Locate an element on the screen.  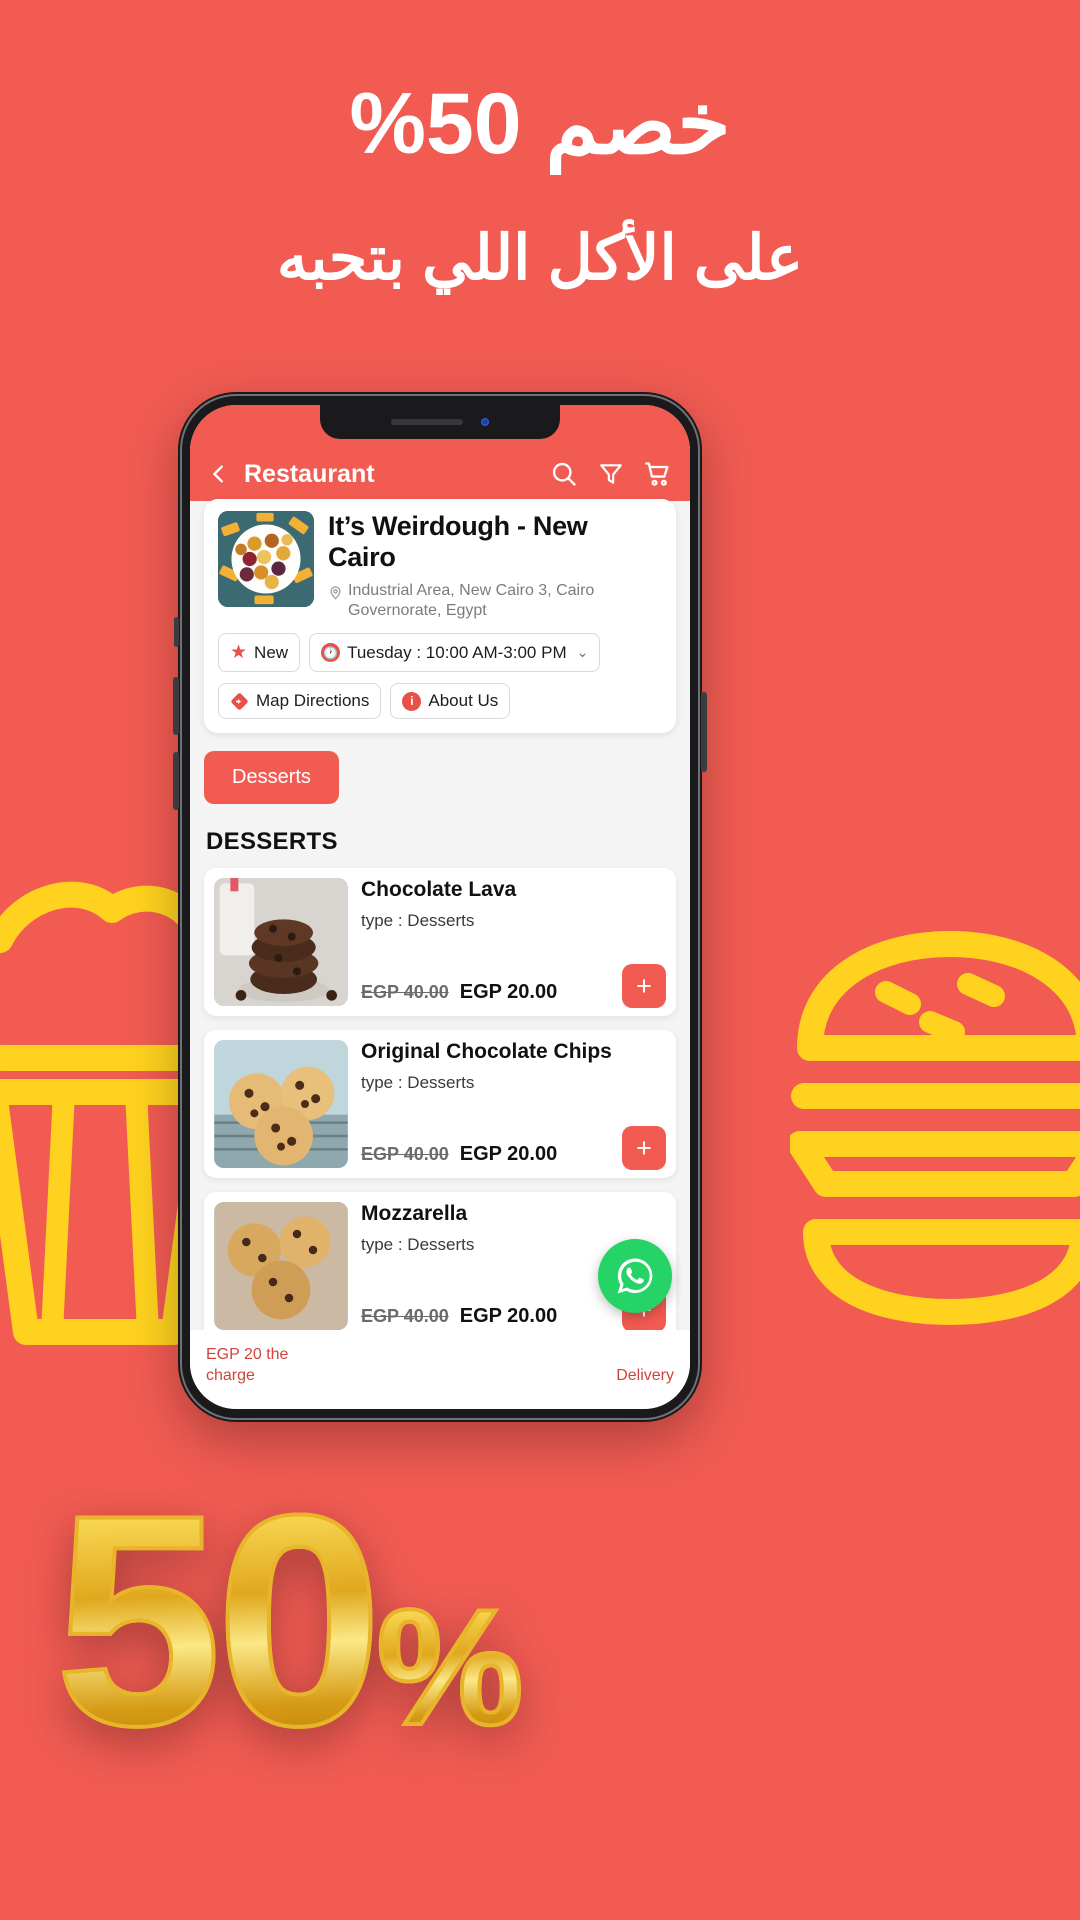
filter-icon is located at coordinates (611, 474).